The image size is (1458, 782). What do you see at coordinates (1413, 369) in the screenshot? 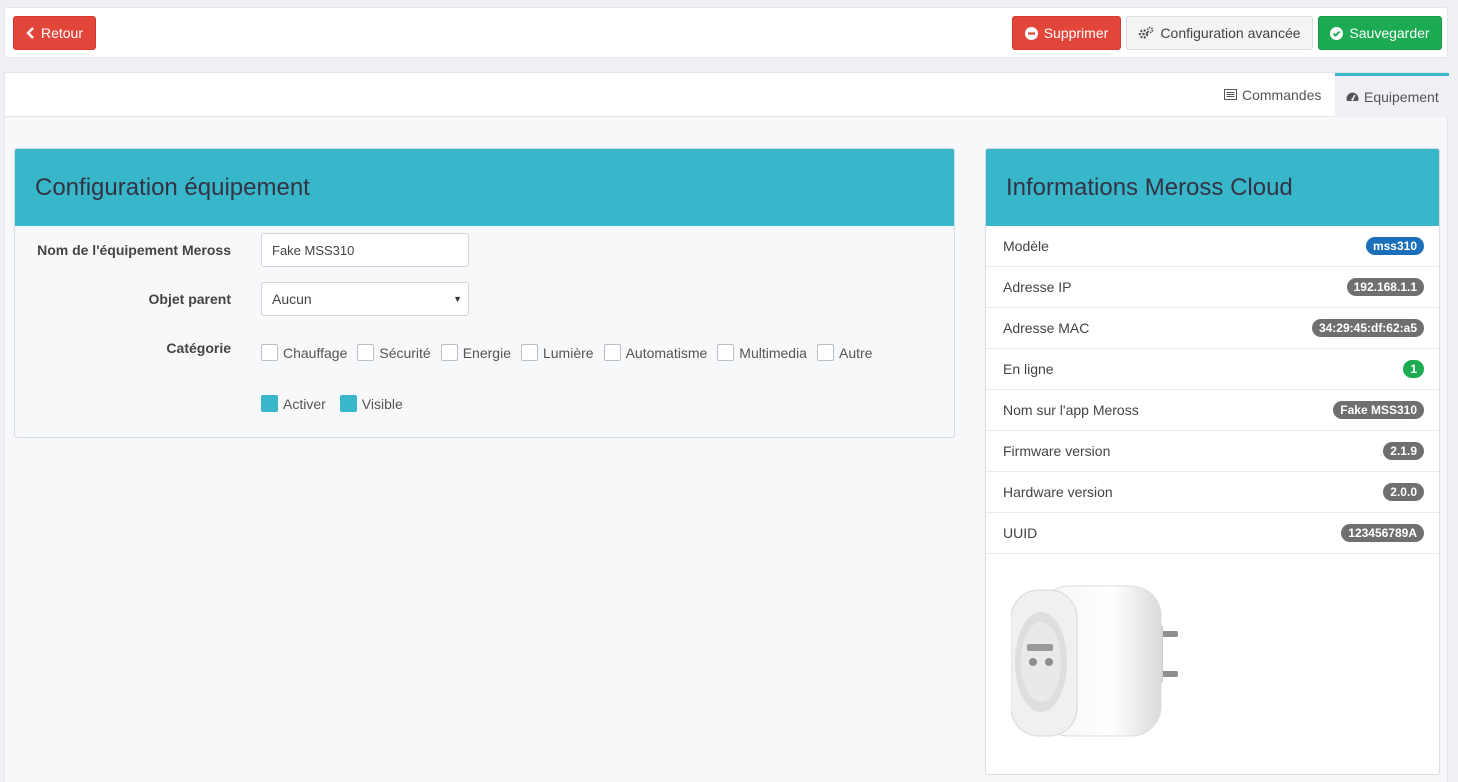
I see `online-badge: 1` at bounding box center [1413, 369].